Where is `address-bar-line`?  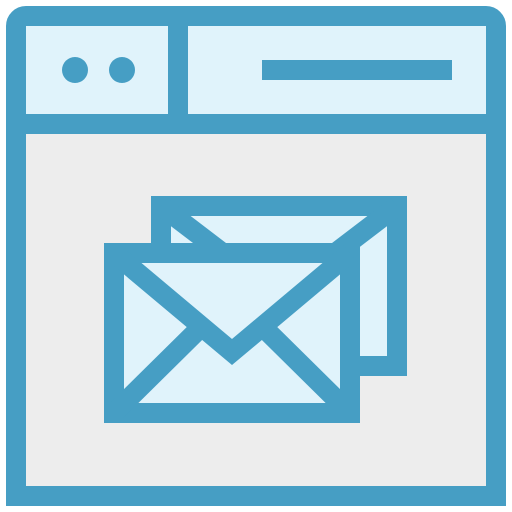 address-bar-line is located at coordinates (357, 70).